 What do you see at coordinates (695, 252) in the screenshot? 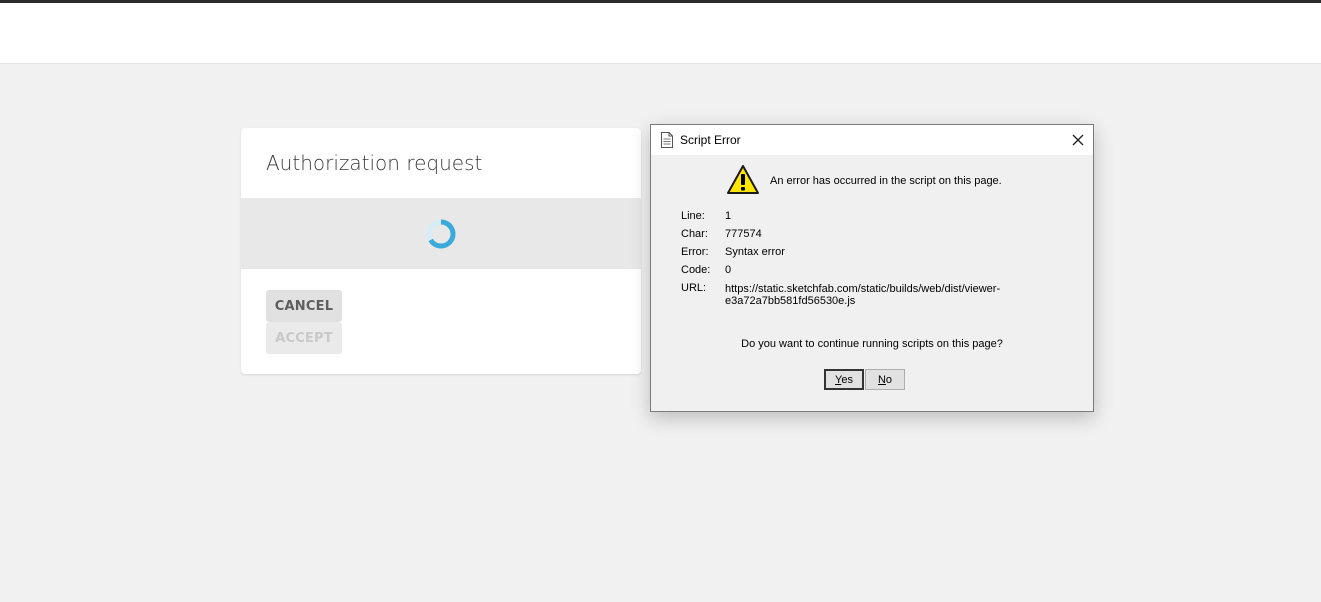
I see `error-label: Error:` at bounding box center [695, 252].